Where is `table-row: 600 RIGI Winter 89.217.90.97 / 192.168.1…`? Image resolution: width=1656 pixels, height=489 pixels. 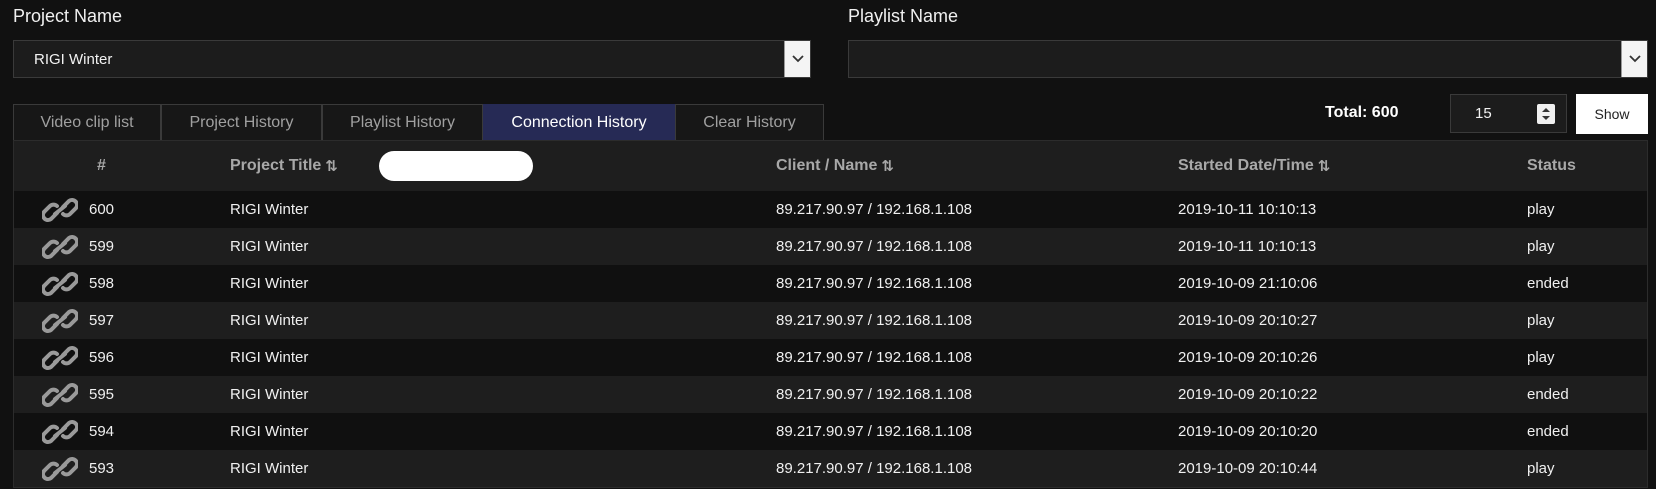
table-row: 600 RIGI Winter 89.217.90.97 / 192.168.1… is located at coordinates (830, 209).